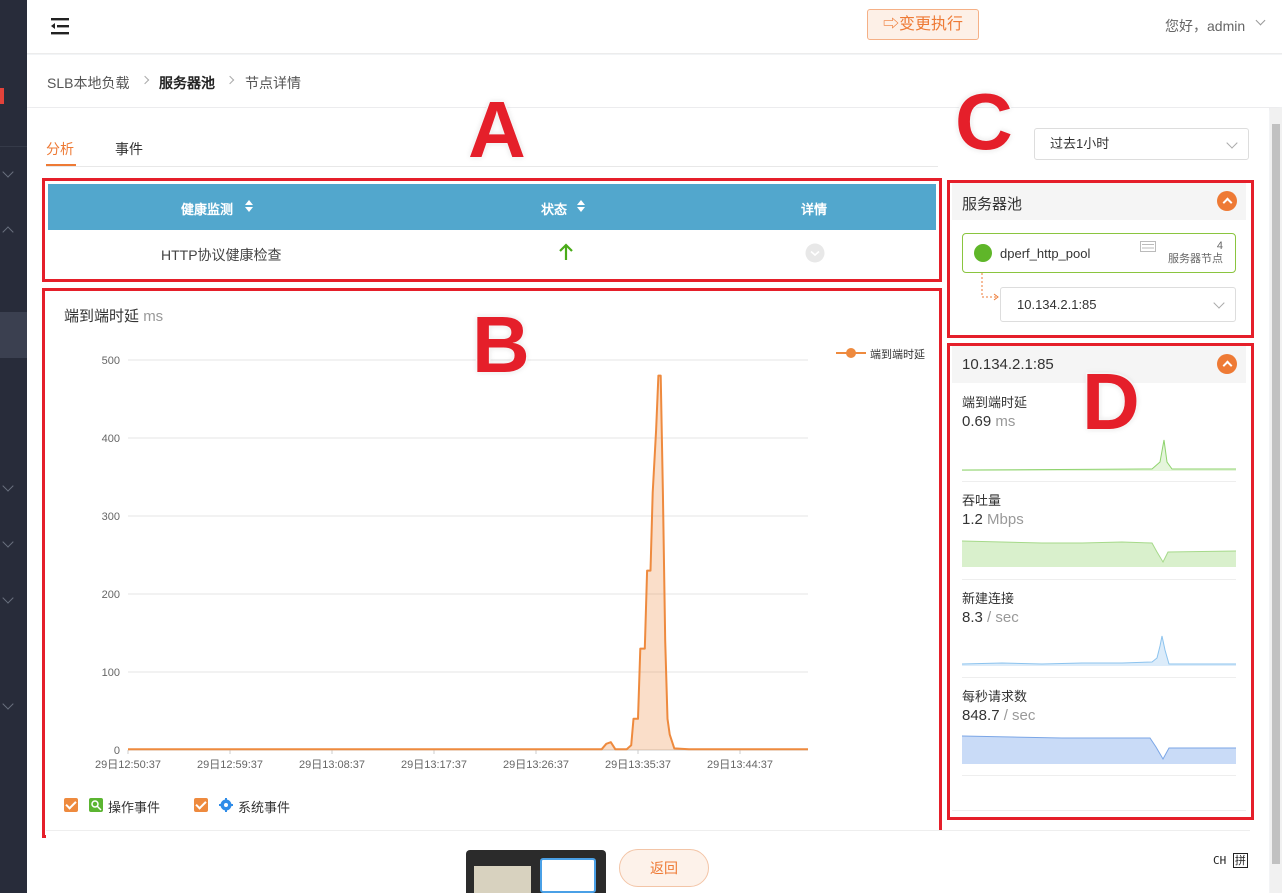 The height and width of the screenshot is (893, 1282). I want to click on sidebar-logo-mark, so click(2, 96).